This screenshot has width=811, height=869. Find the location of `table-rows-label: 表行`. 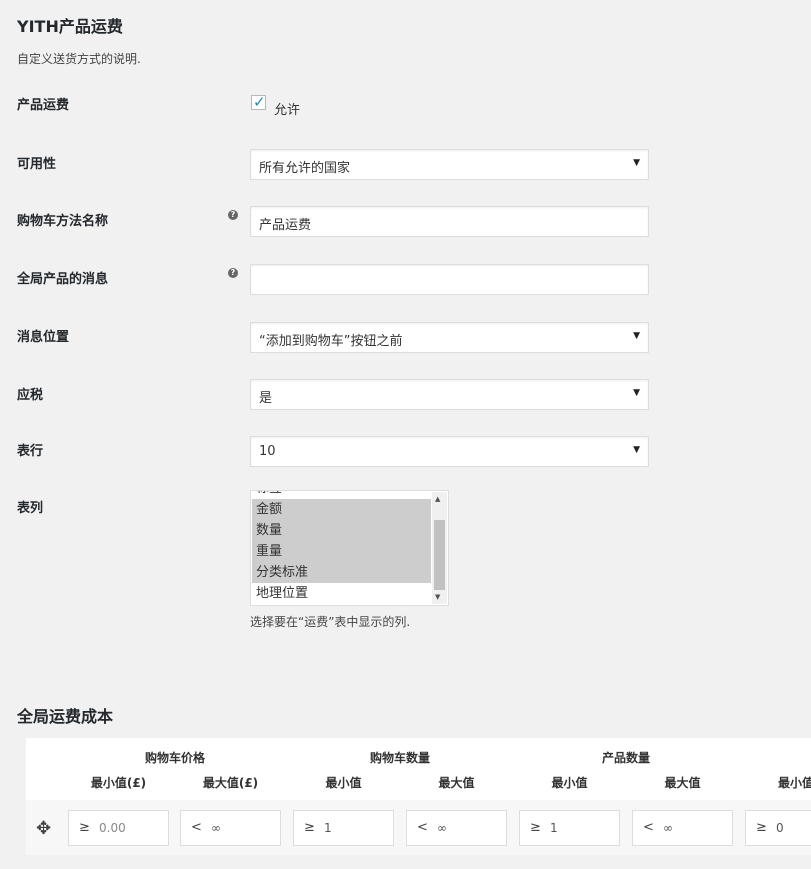

table-rows-label: 表行 is located at coordinates (30, 451).